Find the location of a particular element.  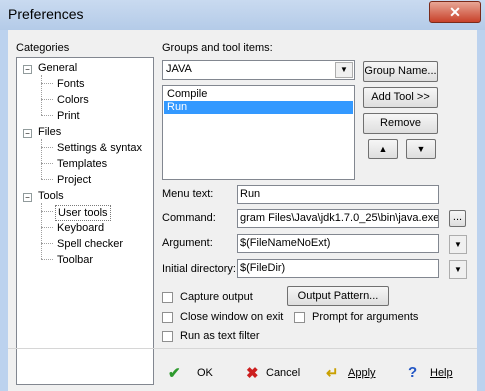

arrow-up-icon: ▲ is located at coordinates (383, 149).